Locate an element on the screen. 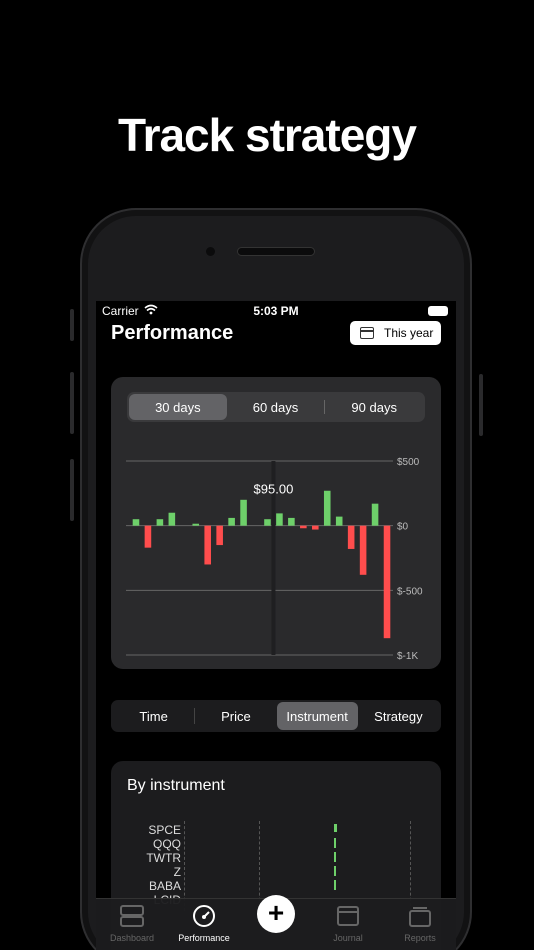 The image size is (534, 950). clock: 5:03 PM is located at coordinates (276, 311).